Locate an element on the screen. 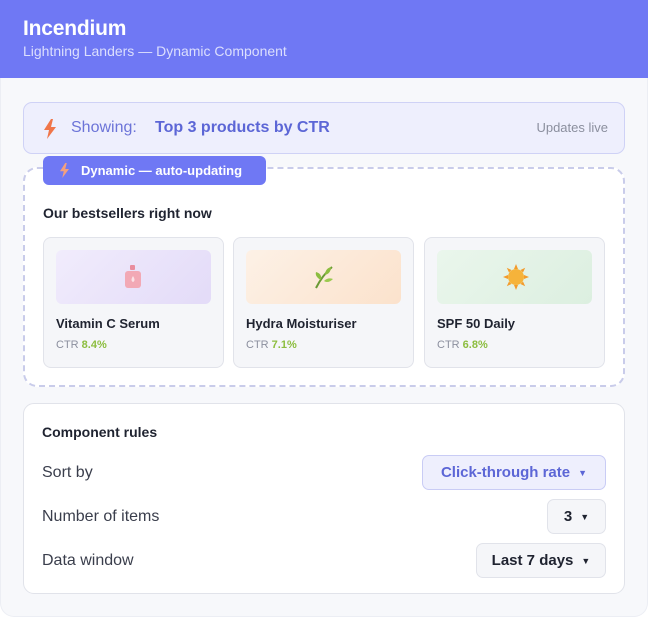  product-ctr: CTR 8.4% is located at coordinates (81, 345).